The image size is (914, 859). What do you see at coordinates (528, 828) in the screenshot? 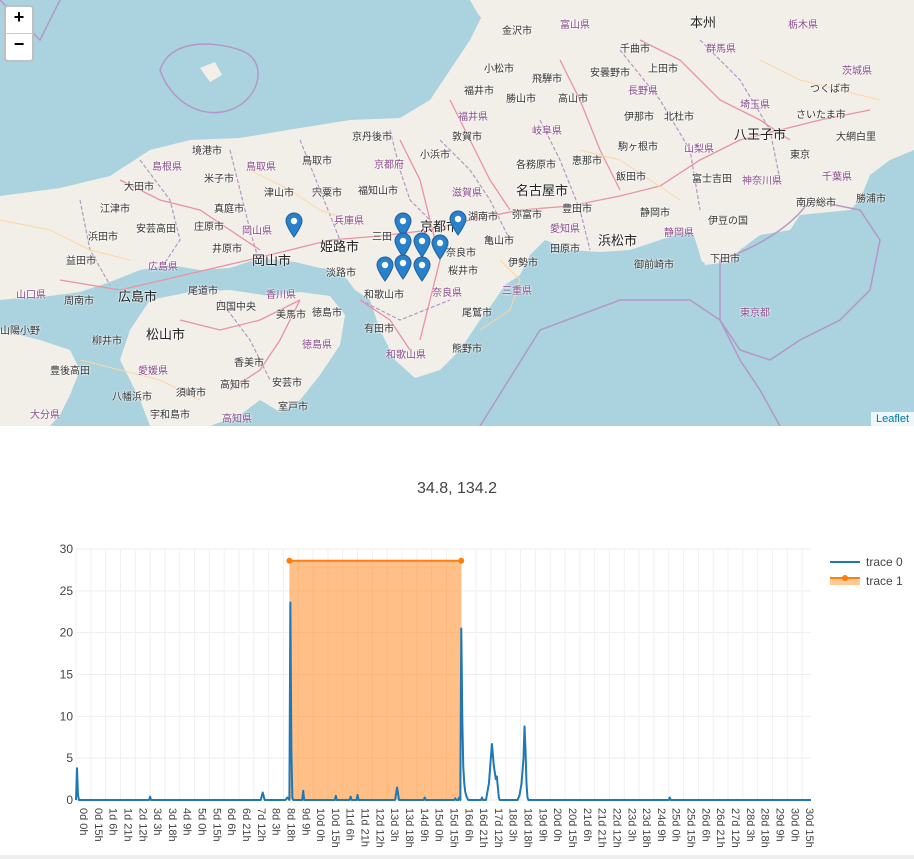
I see `x-tick-label: 18d 18h` at bounding box center [528, 828].